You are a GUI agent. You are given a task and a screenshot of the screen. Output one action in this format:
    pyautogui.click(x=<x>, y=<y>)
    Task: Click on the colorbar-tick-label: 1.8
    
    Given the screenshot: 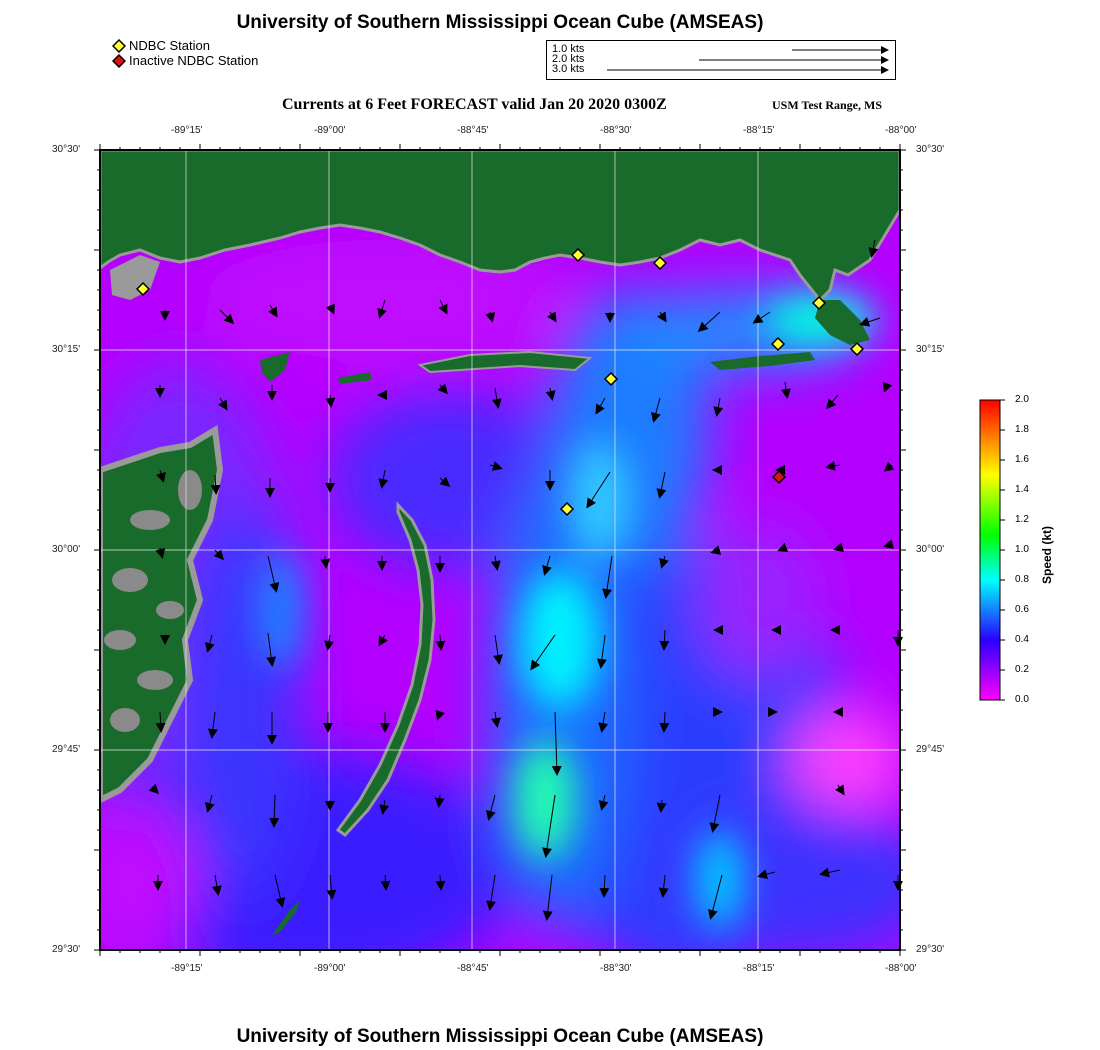 What is the action you would take?
    pyautogui.click(x=1022, y=429)
    